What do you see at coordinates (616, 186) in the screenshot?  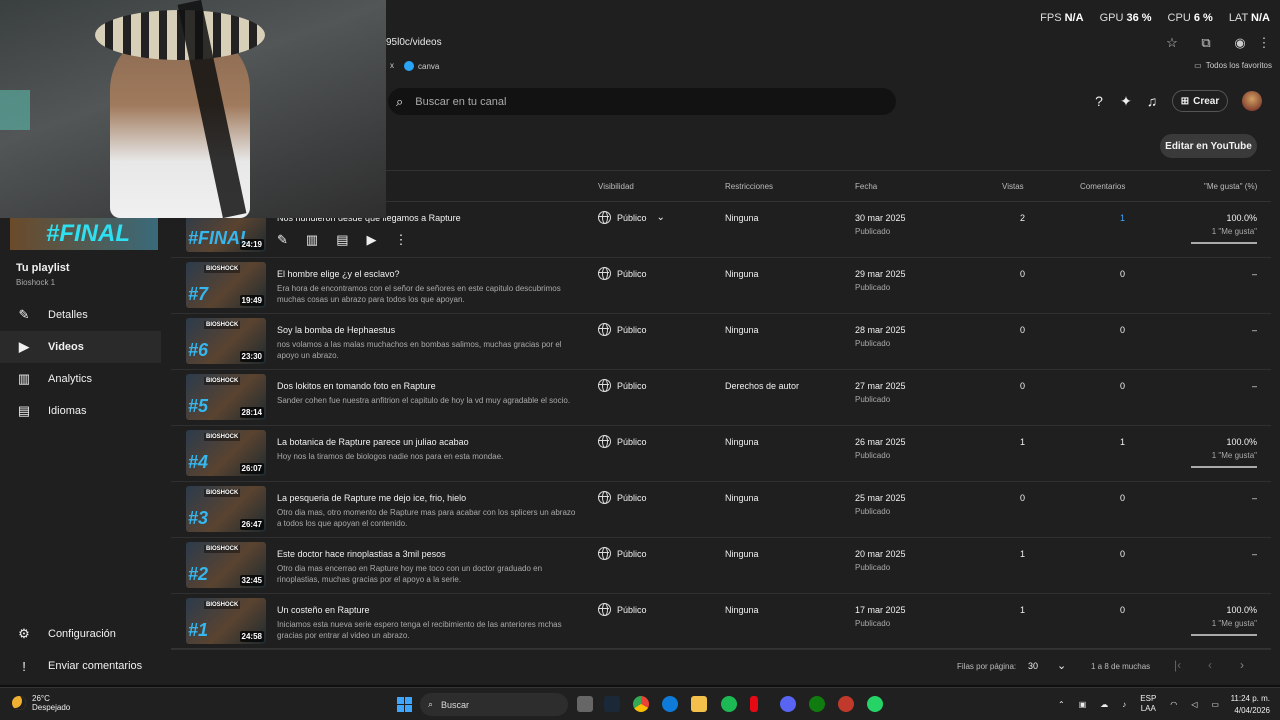 I see `col-visibility: Visibilidad` at bounding box center [616, 186].